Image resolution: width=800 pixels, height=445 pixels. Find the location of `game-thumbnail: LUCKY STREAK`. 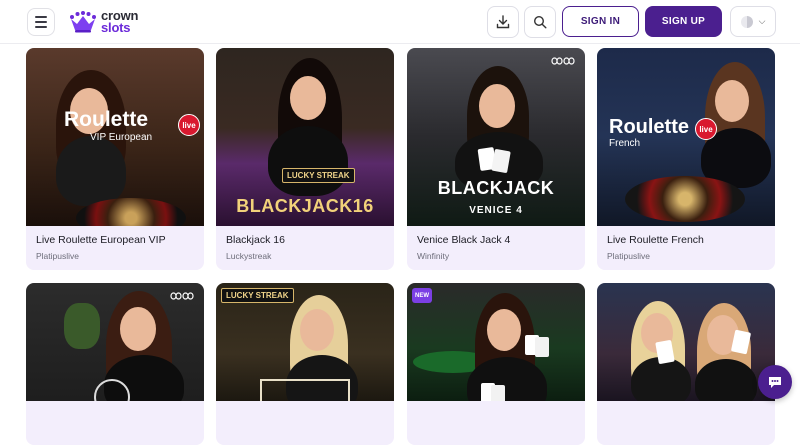

game-thumbnail: LUCKY STREAK is located at coordinates (305, 342).